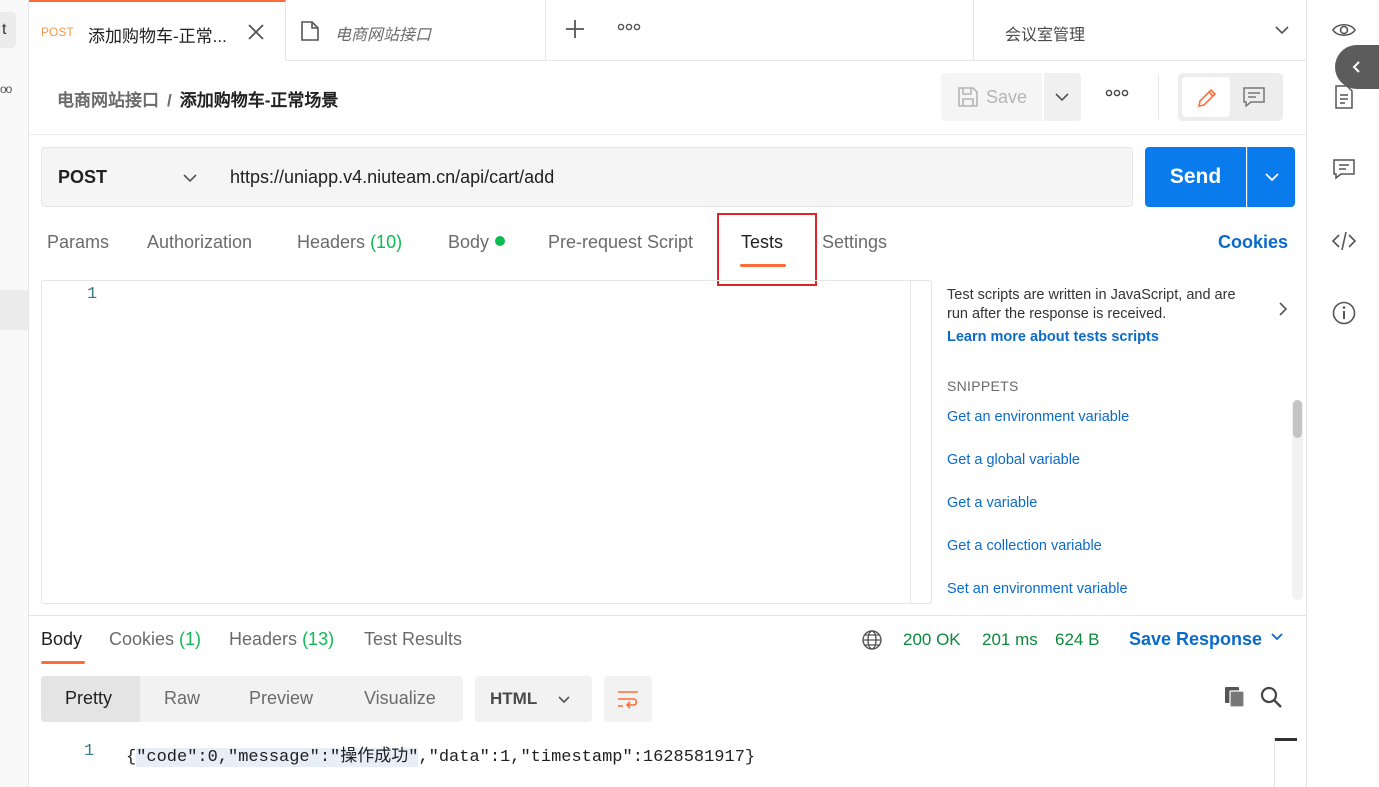  I want to click on method-select: POST, so click(128, 177).